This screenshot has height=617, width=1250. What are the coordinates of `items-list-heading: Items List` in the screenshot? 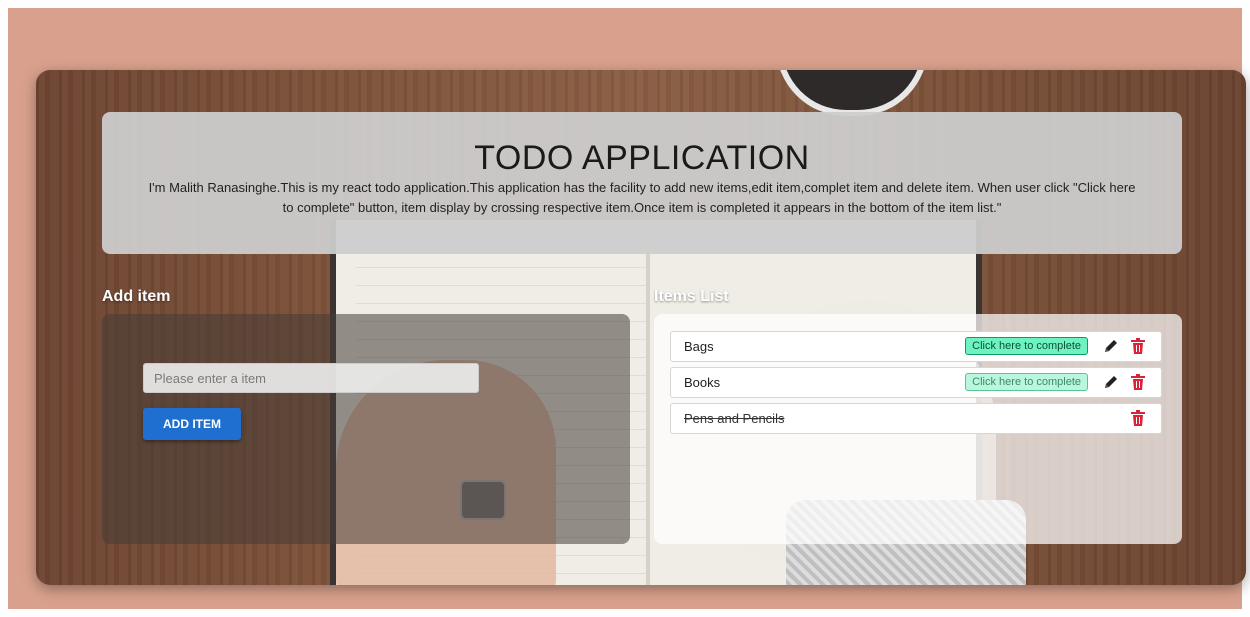 It's located at (691, 296).